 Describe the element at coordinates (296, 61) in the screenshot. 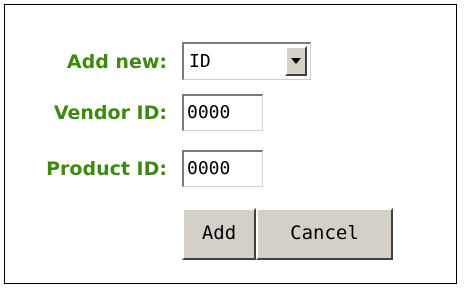

I see `chevron-down-icon` at that location.